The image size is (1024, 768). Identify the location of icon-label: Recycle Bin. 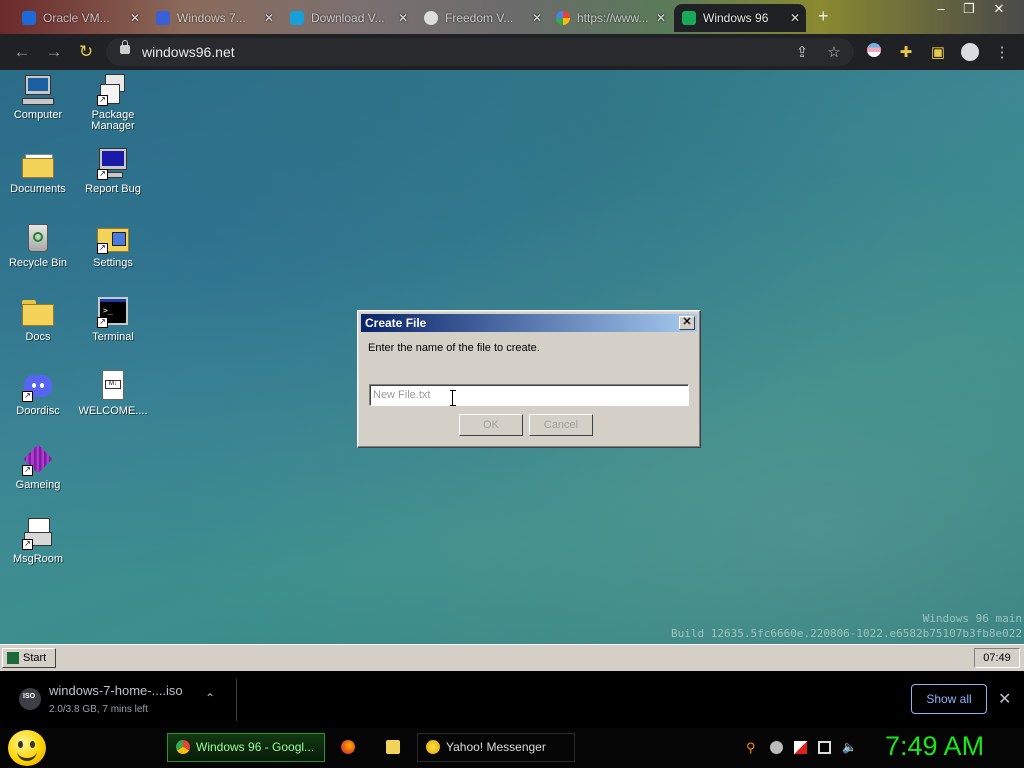
(38, 263).